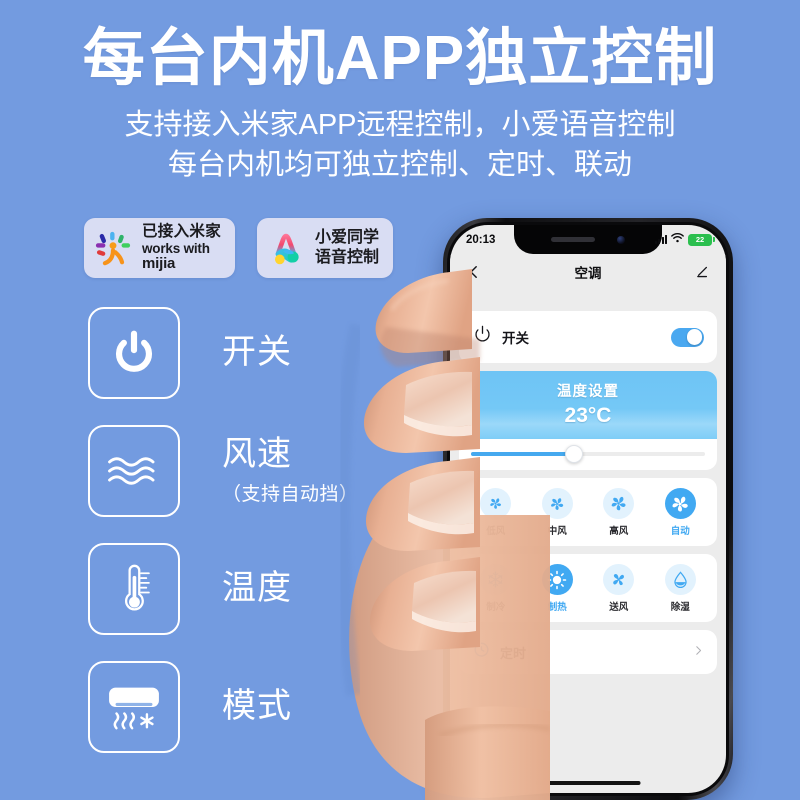 Image resolution: width=800 pixels, height=800 pixels. What do you see at coordinates (481, 652) in the screenshot?
I see `timer-clock-icon` at bounding box center [481, 652].